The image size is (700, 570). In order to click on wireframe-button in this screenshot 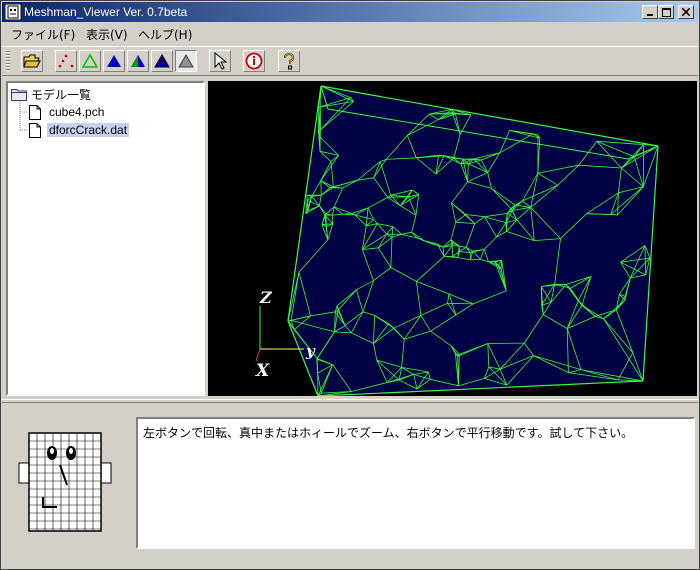, I will do `click(90, 61)`.